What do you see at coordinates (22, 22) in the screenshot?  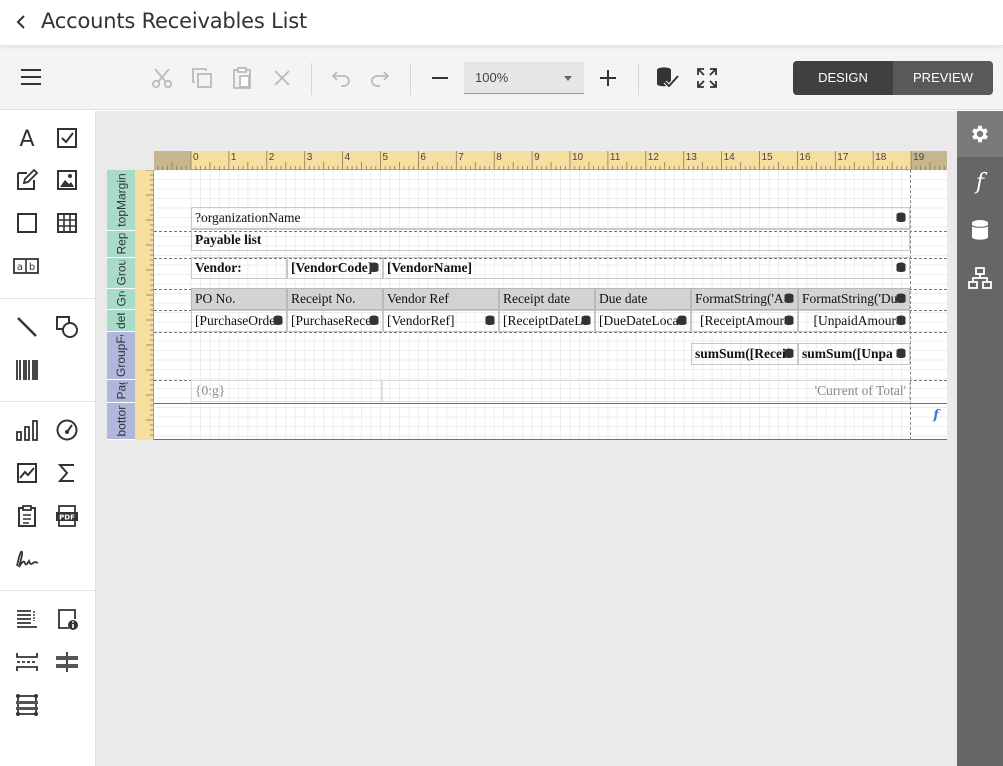 I see `back-arrow-icon` at bounding box center [22, 22].